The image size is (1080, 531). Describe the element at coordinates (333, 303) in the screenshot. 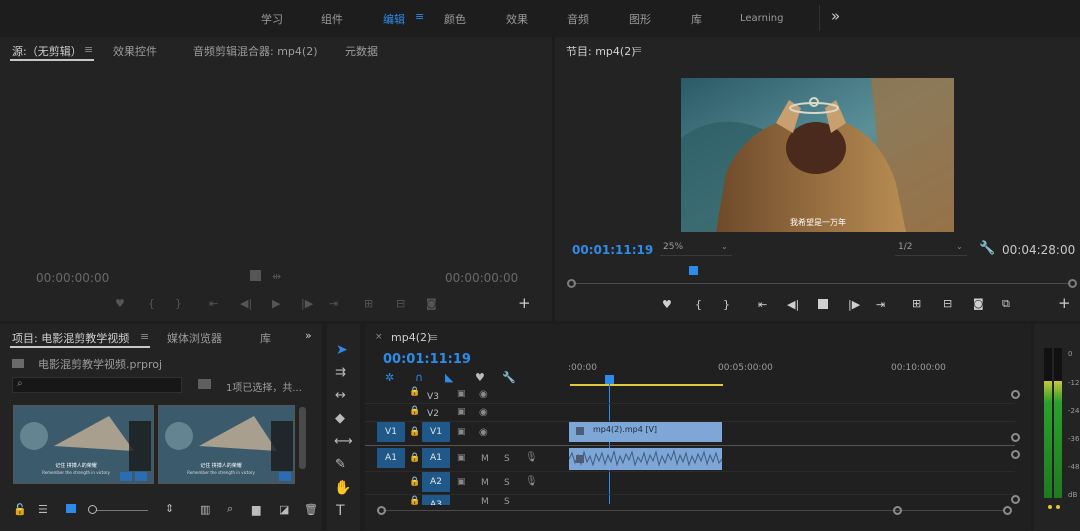

I see `go-to-out-icon: ⇥` at that location.